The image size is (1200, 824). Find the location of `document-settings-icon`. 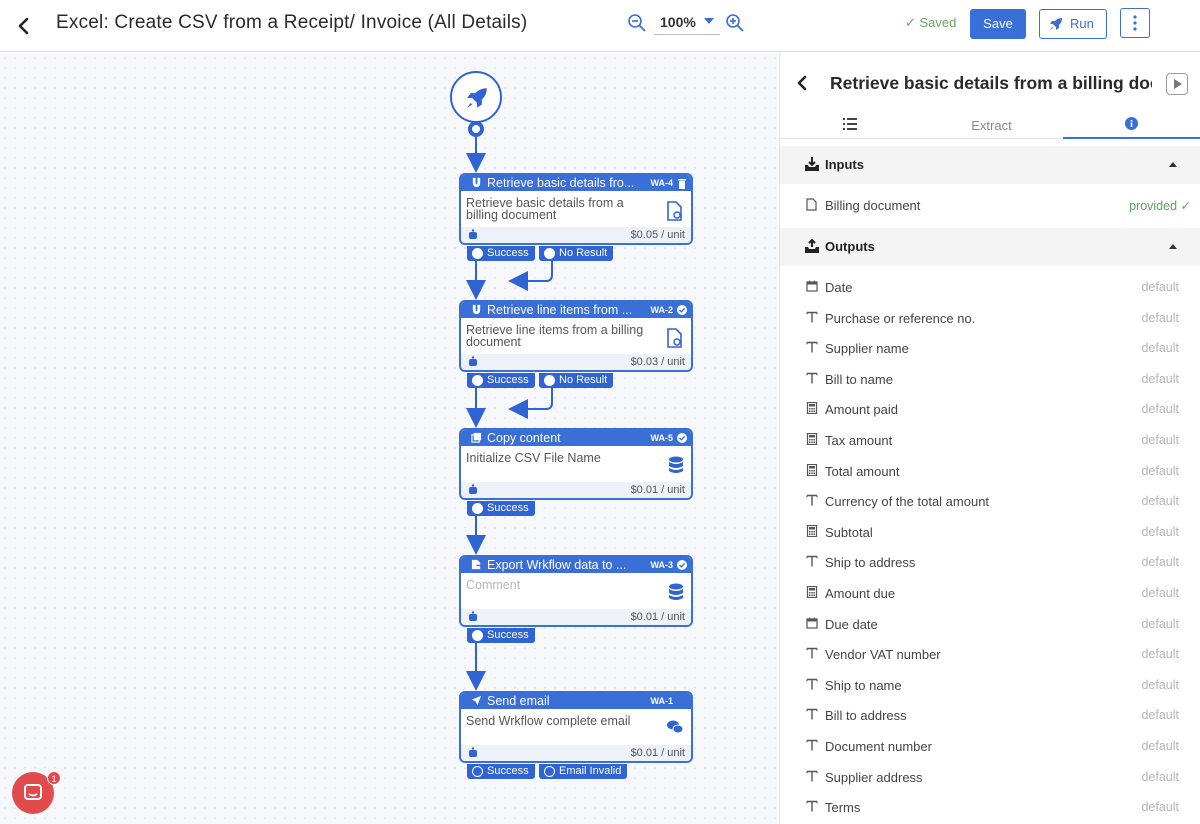

document-settings-icon is located at coordinates (674, 211).